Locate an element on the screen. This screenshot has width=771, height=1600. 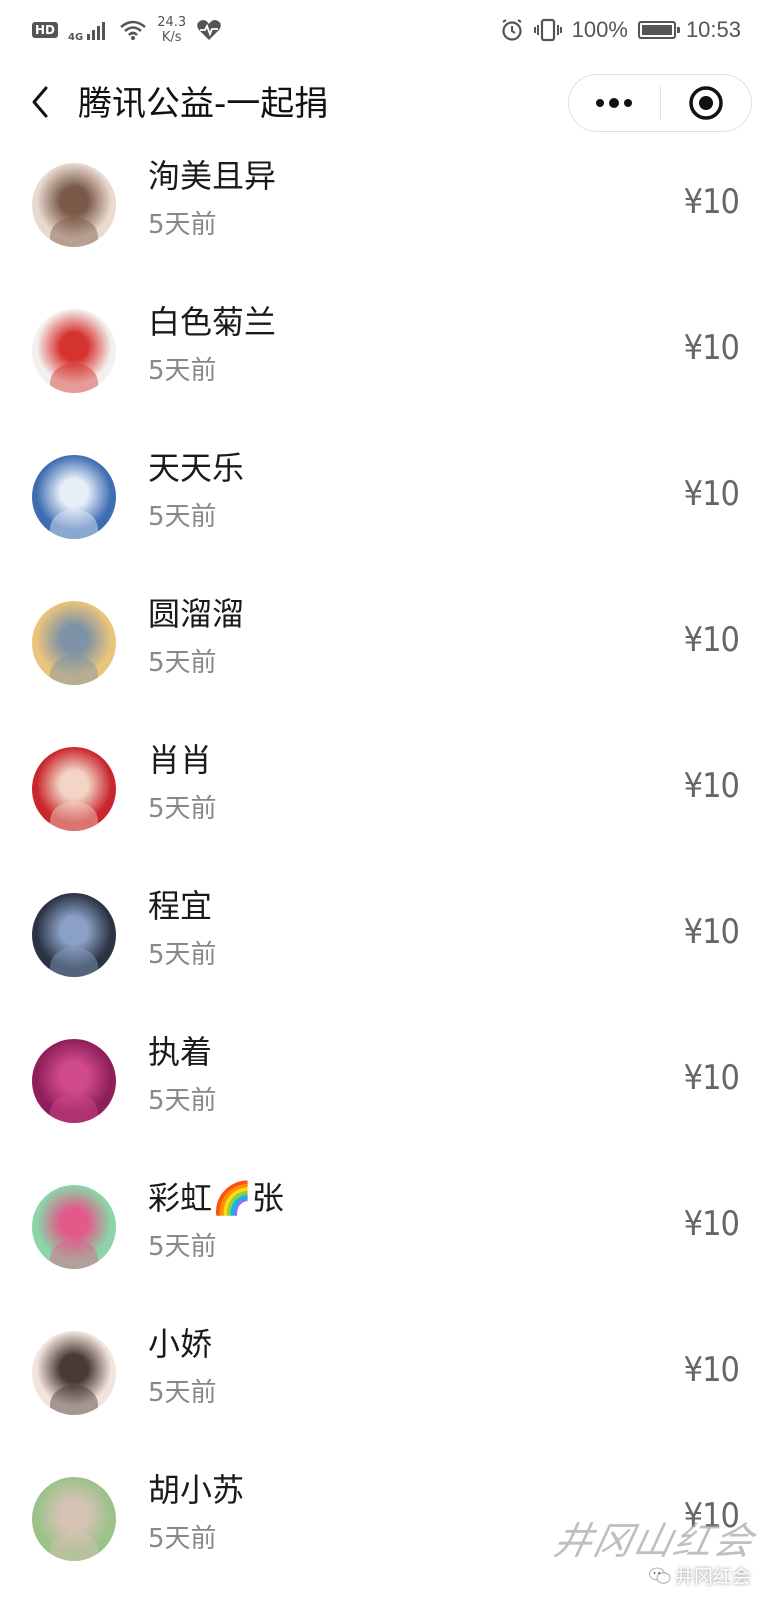
sky-contrail-avatar is located at coordinates (74, 497).